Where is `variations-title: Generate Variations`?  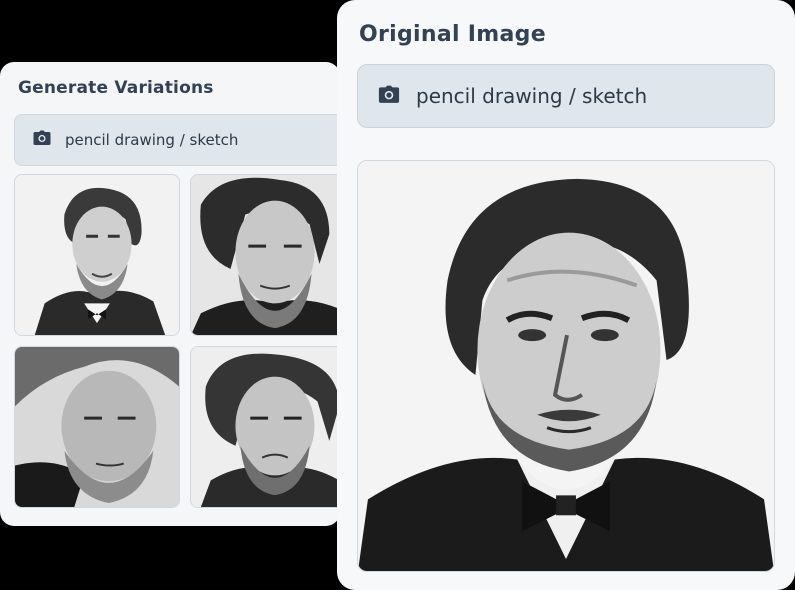 variations-title: Generate Variations is located at coordinates (116, 88).